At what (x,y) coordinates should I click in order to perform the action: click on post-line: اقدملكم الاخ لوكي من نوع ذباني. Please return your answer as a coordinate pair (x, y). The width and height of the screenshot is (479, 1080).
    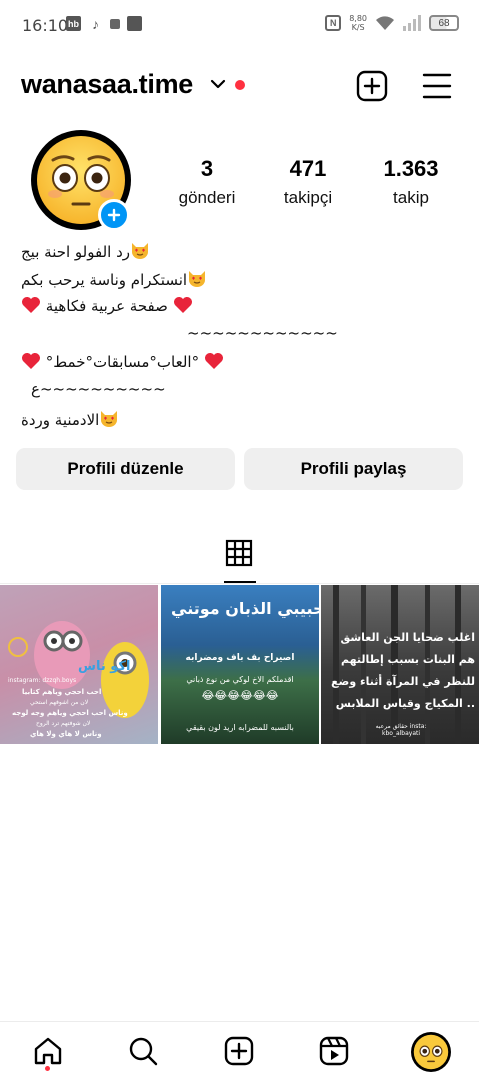
    Looking at the image, I should click on (240, 679).